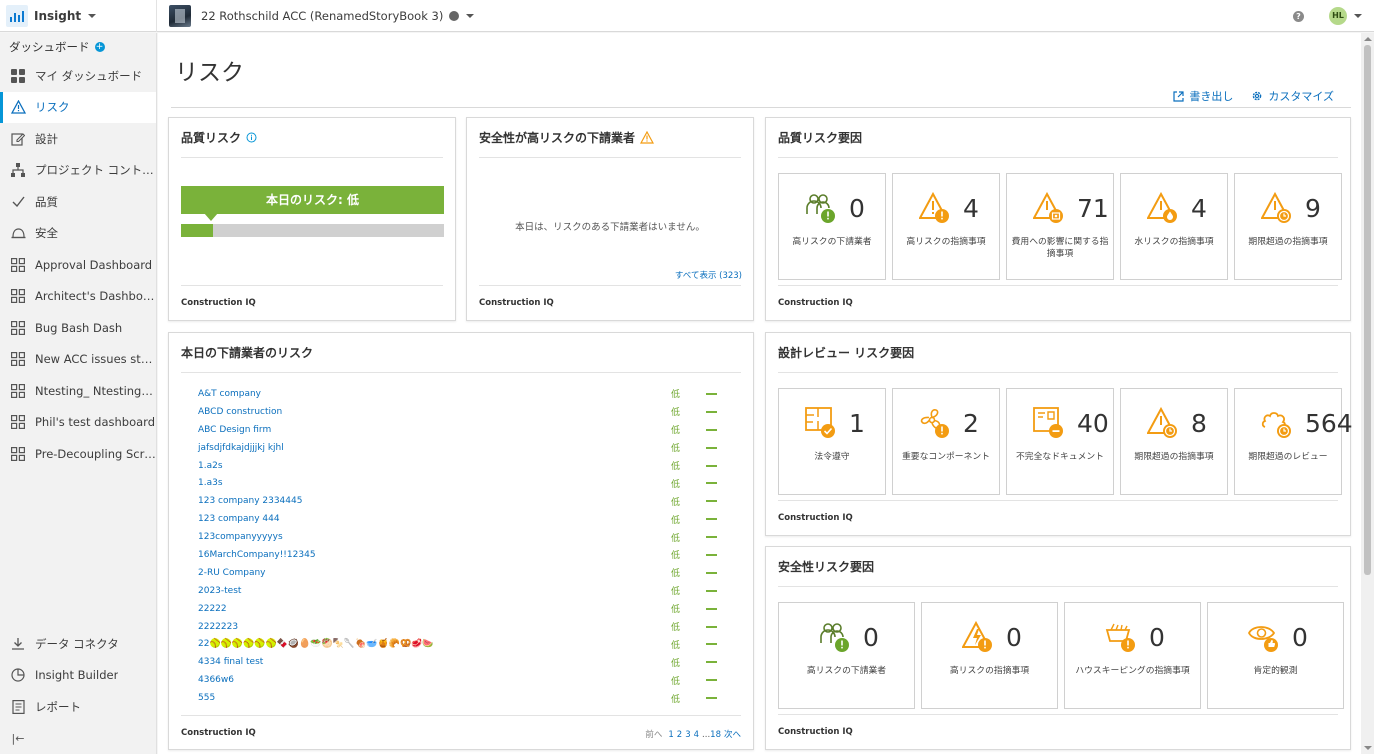 Image resolution: width=1374 pixels, height=754 pixels. What do you see at coordinates (78, 328) in the screenshot?
I see `sidebar-item-grid-outline-8: Bug Bash Dash` at bounding box center [78, 328].